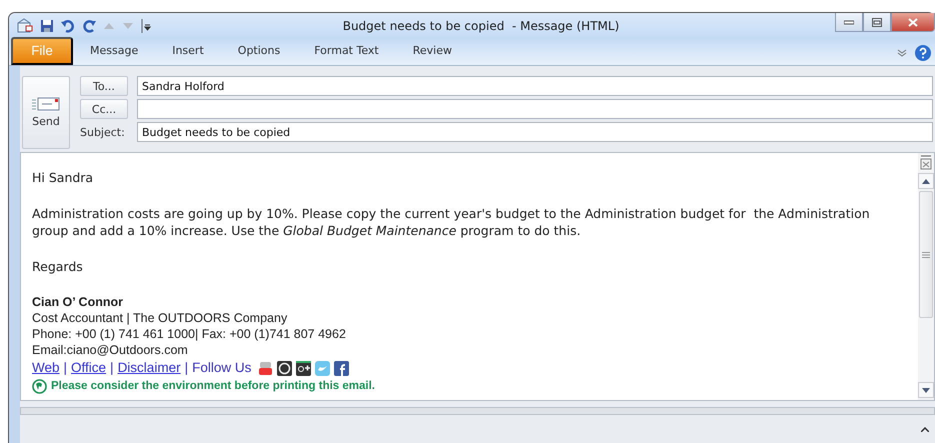  What do you see at coordinates (149, 368) in the screenshot?
I see `link: Disclaimer` at bounding box center [149, 368].